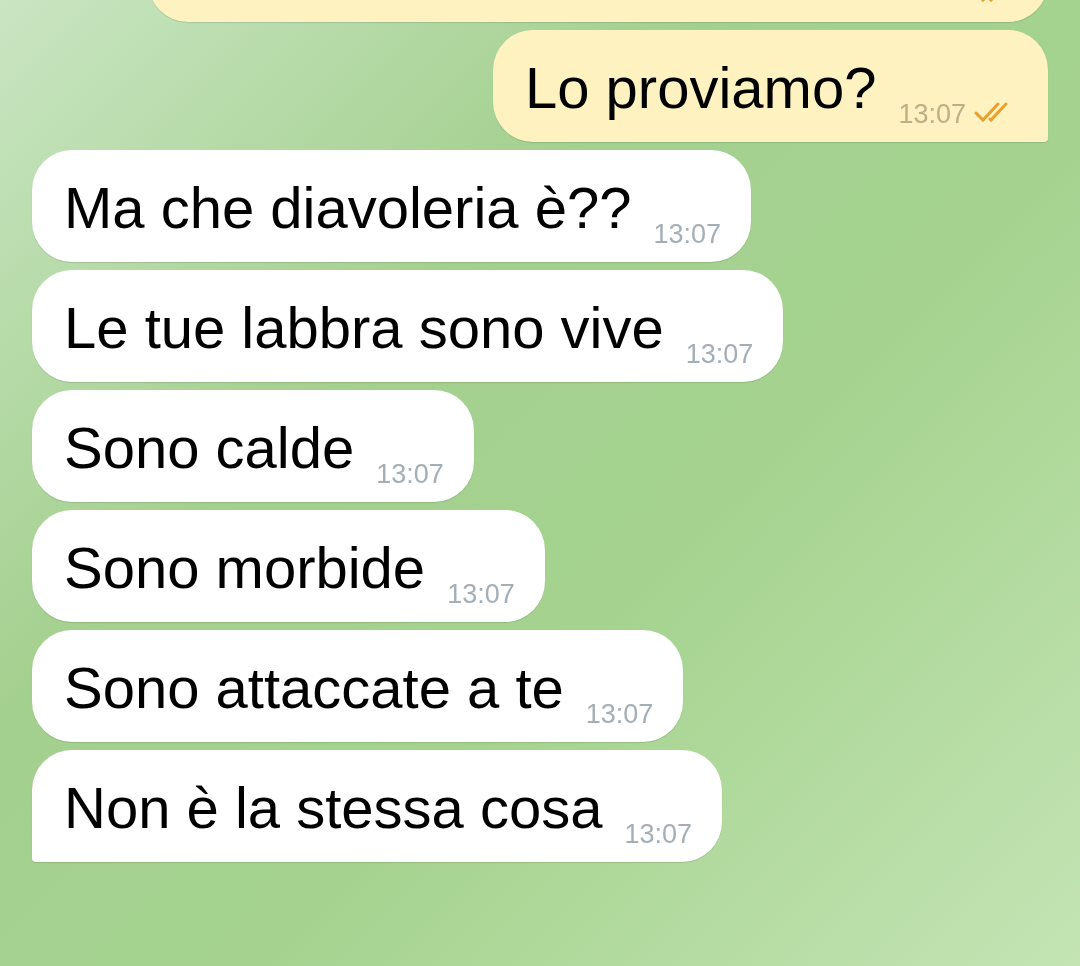  Describe the element at coordinates (364, 328) in the screenshot. I see `message-text: Le tue labbra sono vive` at that location.